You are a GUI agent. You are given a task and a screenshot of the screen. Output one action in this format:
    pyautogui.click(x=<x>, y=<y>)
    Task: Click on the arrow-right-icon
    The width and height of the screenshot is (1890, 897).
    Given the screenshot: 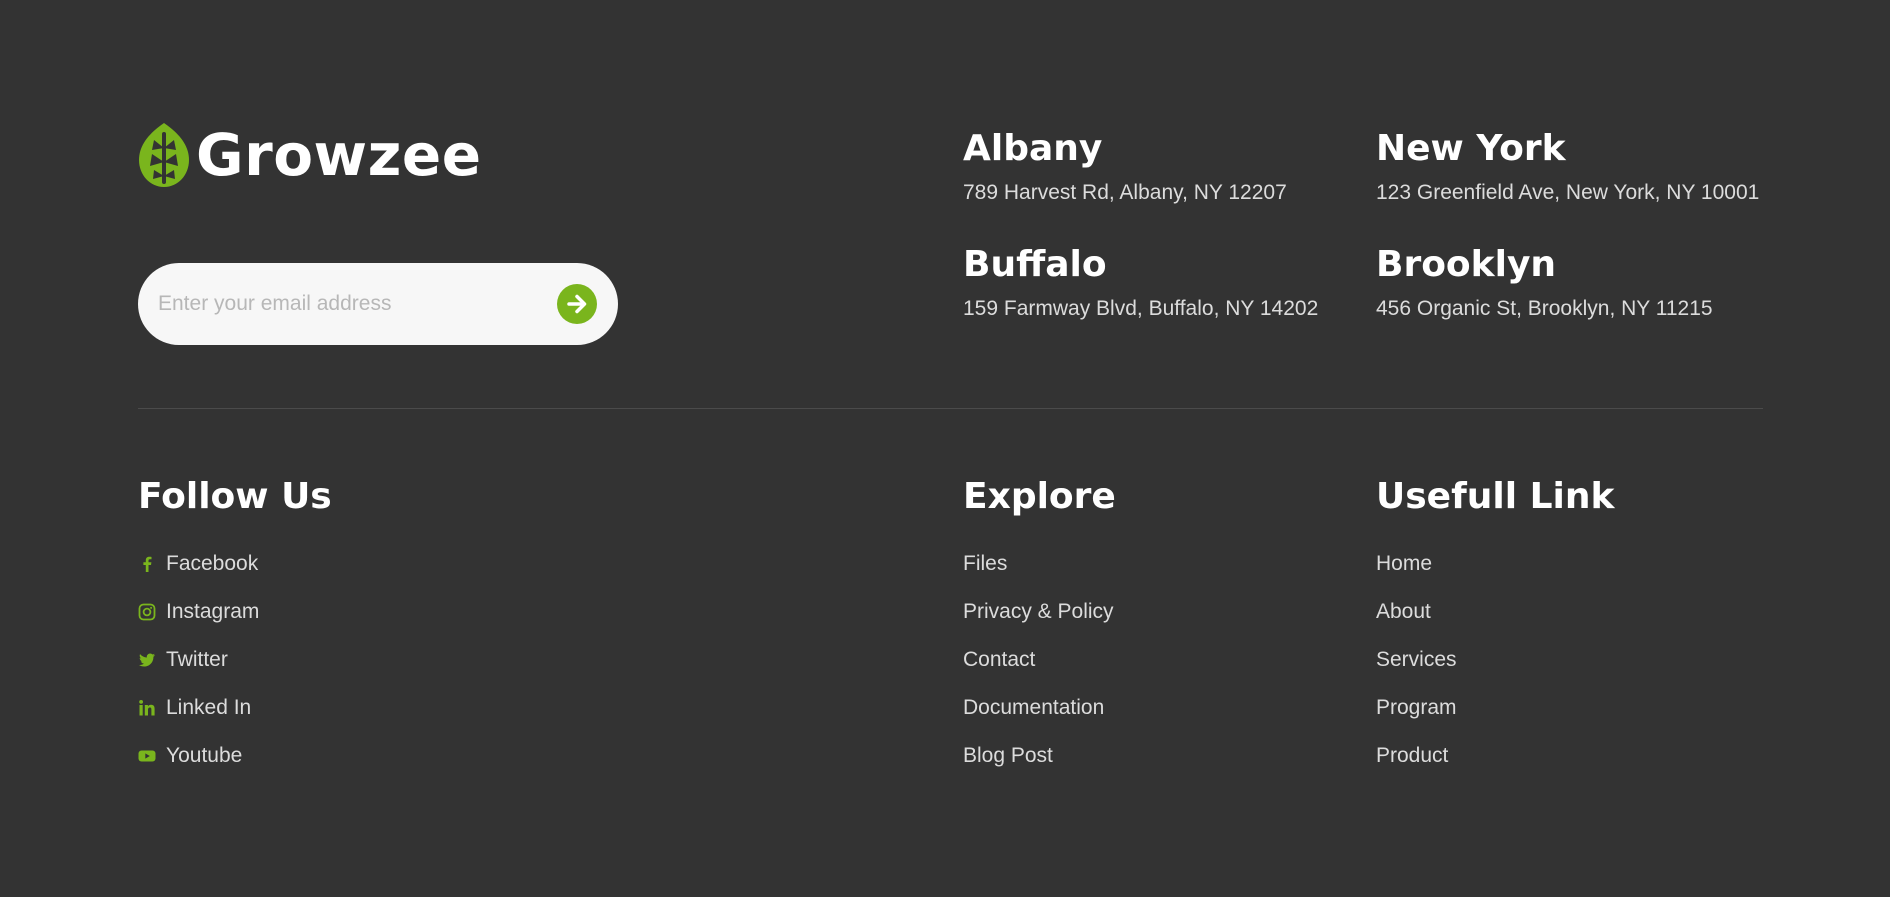 What is the action you would take?
    pyautogui.click(x=577, y=304)
    